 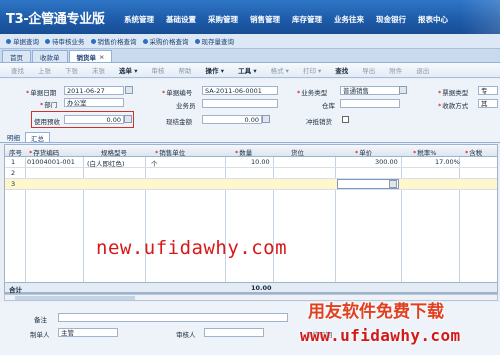 What do you see at coordinates (13, 162) in the screenshot?
I see `row-no: 1` at bounding box center [13, 162].